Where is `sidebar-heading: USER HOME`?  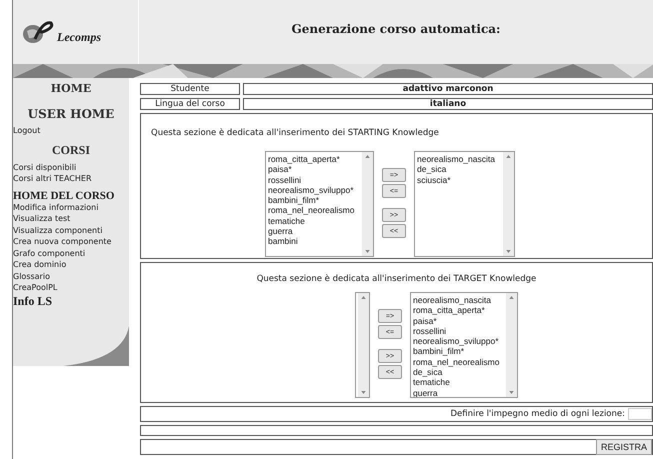 sidebar-heading: USER HOME is located at coordinates (71, 114).